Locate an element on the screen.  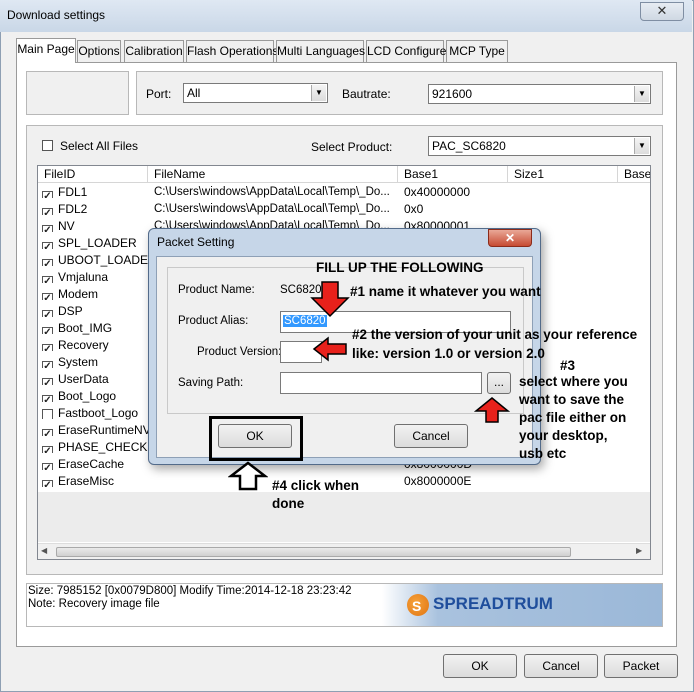
file-id-cell: Modem is located at coordinates (78, 294).